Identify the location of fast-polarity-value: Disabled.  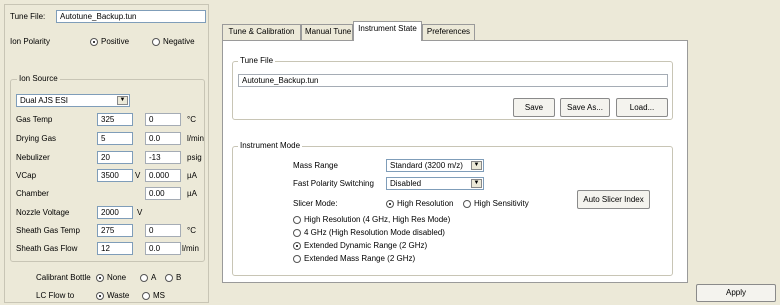
(406, 183).